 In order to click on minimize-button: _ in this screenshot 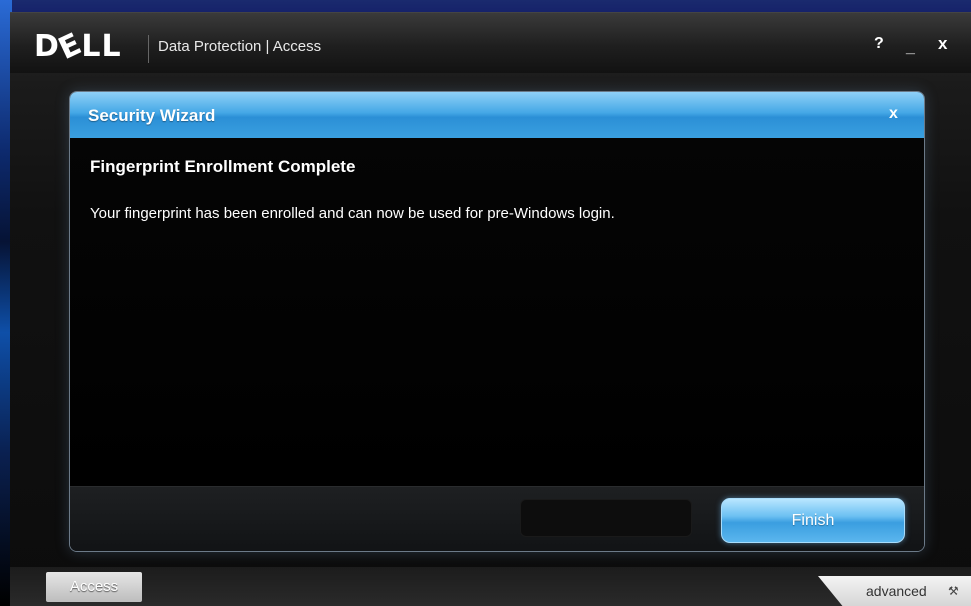, I will do `click(910, 48)`.